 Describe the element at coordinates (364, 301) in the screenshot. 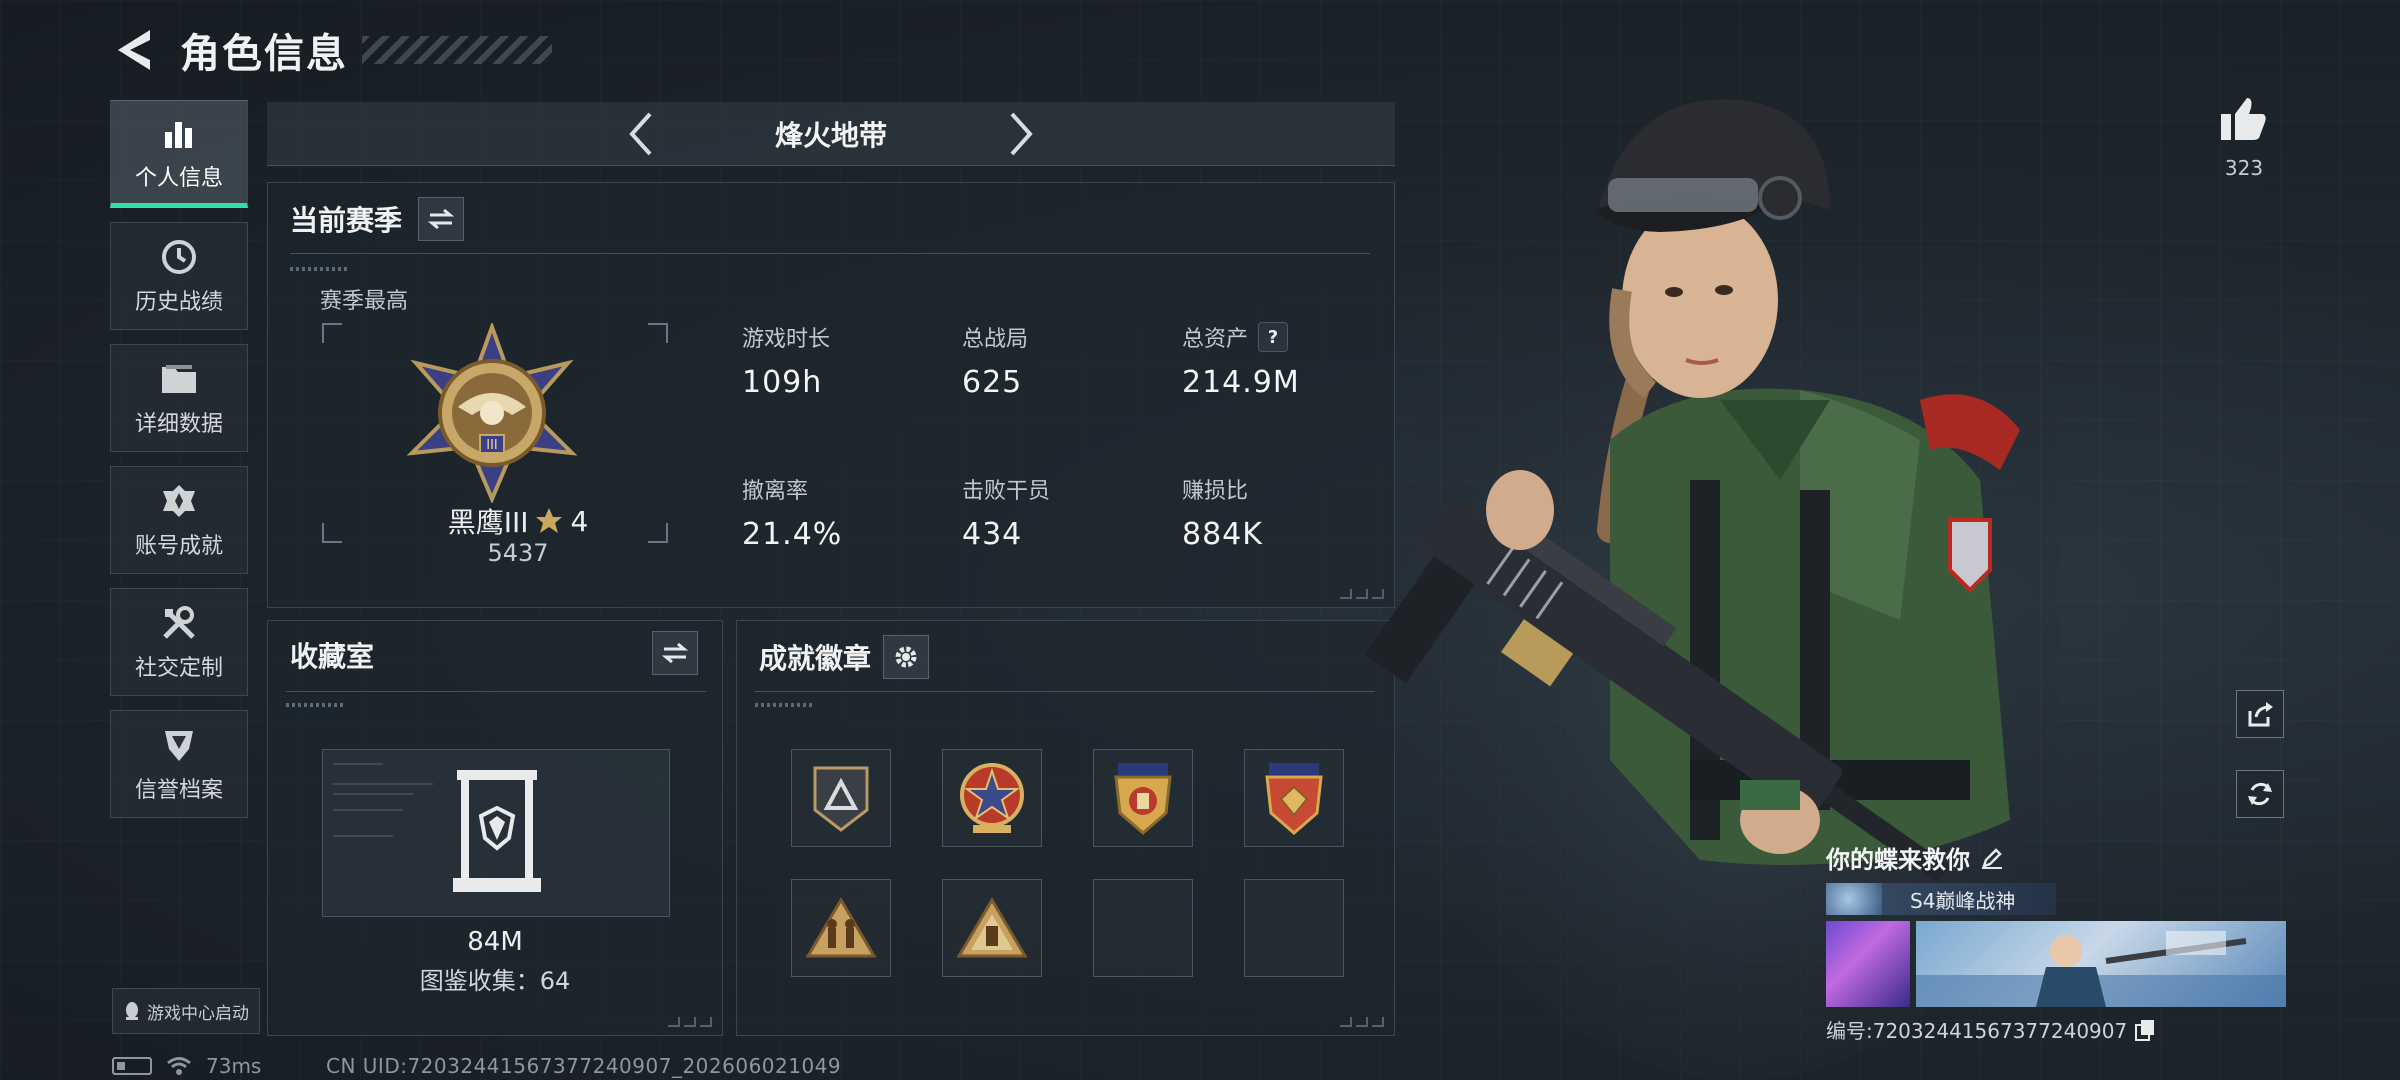

I see `season-best-label: 赛季最高` at that location.